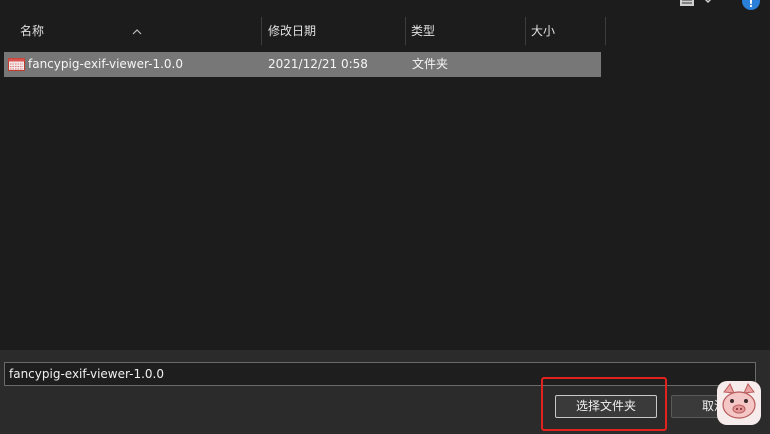 This screenshot has height=434, width=770. Describe the element at coordinates (606, 406) in the screenshot. I see `select-folder-button: 选择文件夹` at that location.